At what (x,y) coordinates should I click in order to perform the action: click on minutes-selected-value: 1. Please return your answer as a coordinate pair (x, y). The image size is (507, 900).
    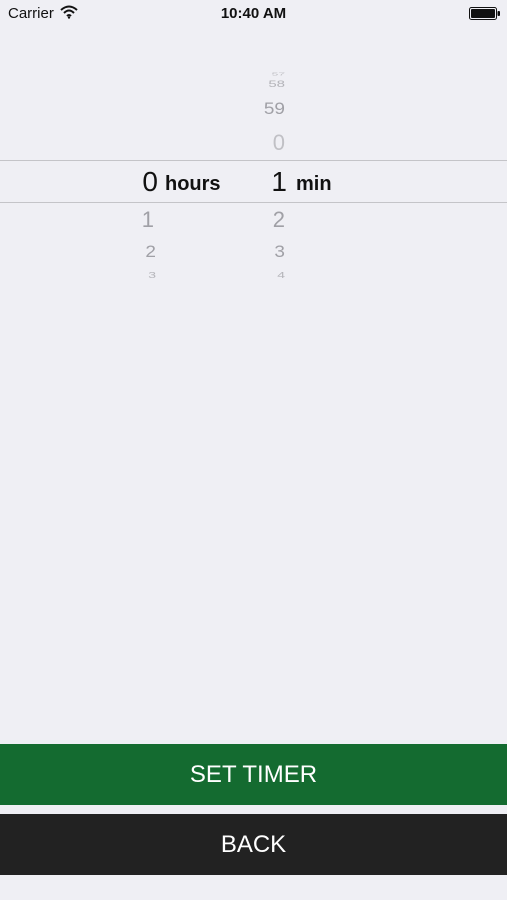
    Looking at the image, I should click on (279, 181).